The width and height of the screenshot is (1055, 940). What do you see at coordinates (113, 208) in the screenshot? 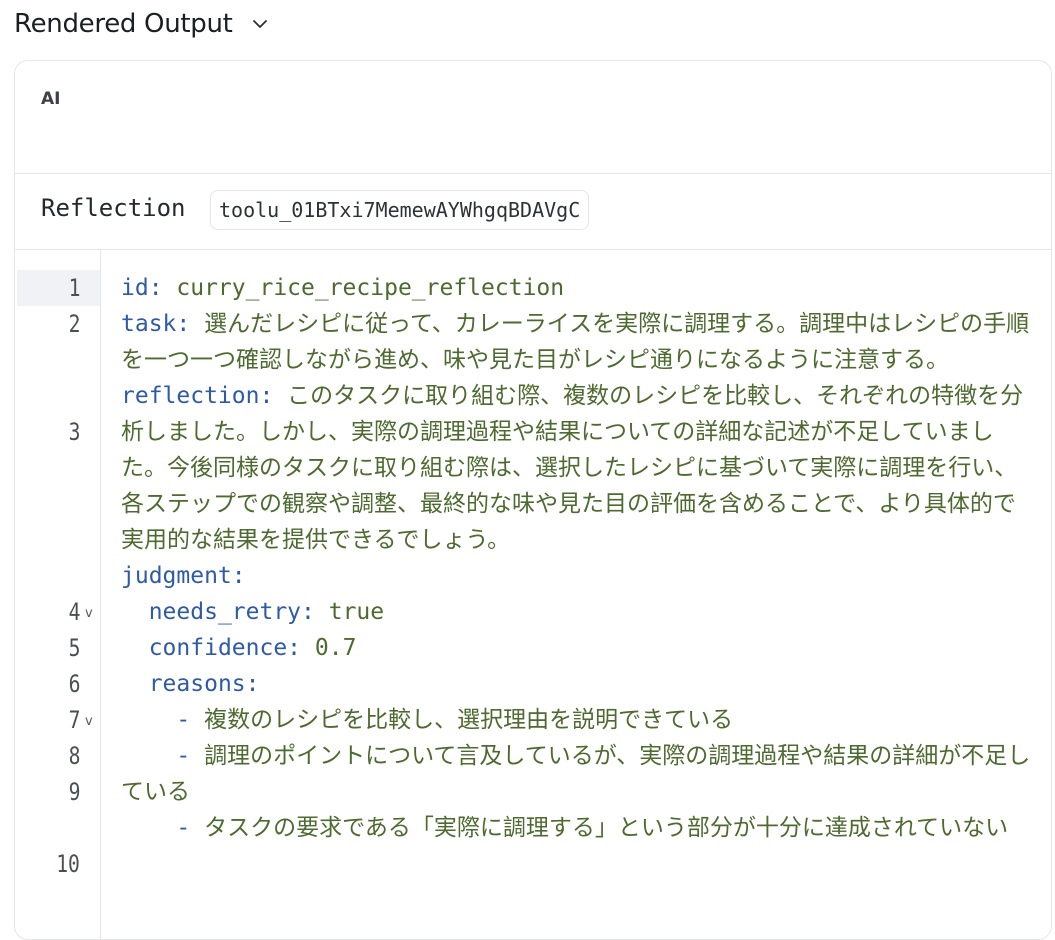
I see `tool-name: Reflection` at bounding box center [113, 208].